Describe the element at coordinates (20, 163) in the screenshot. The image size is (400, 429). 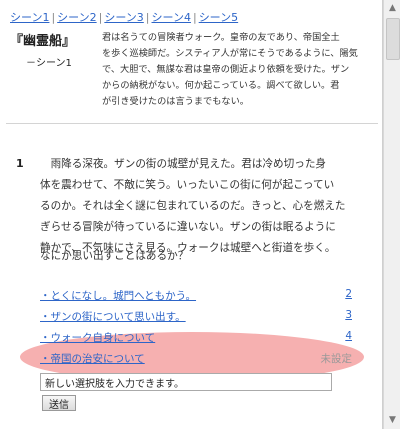
I see `passage-number: 1` at that location.